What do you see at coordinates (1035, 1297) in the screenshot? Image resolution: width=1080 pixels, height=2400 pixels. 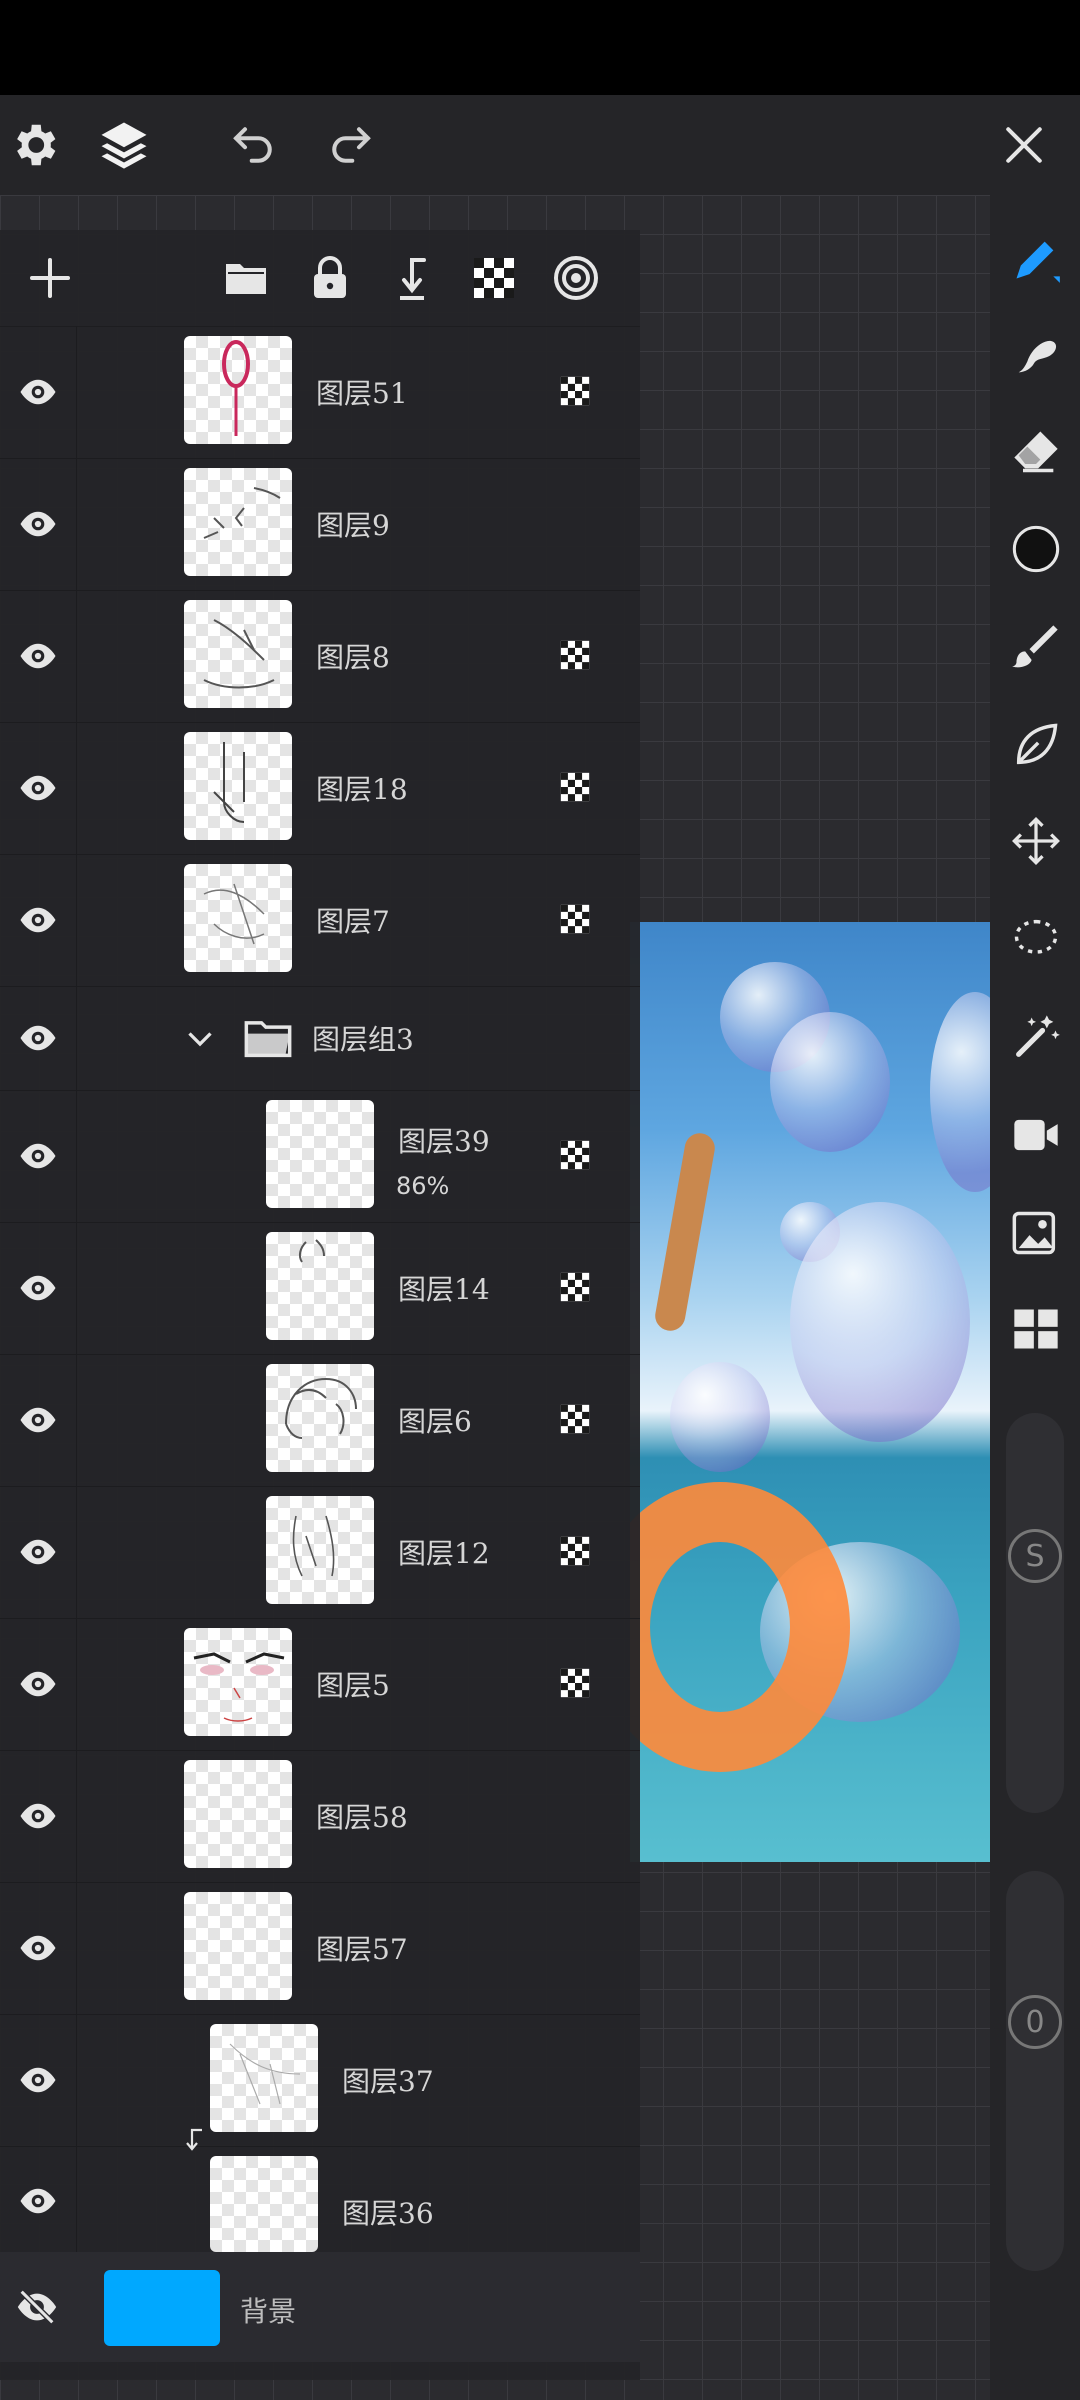 I see `right-toolbar: S 0` at bounding box center [1035, 1297].